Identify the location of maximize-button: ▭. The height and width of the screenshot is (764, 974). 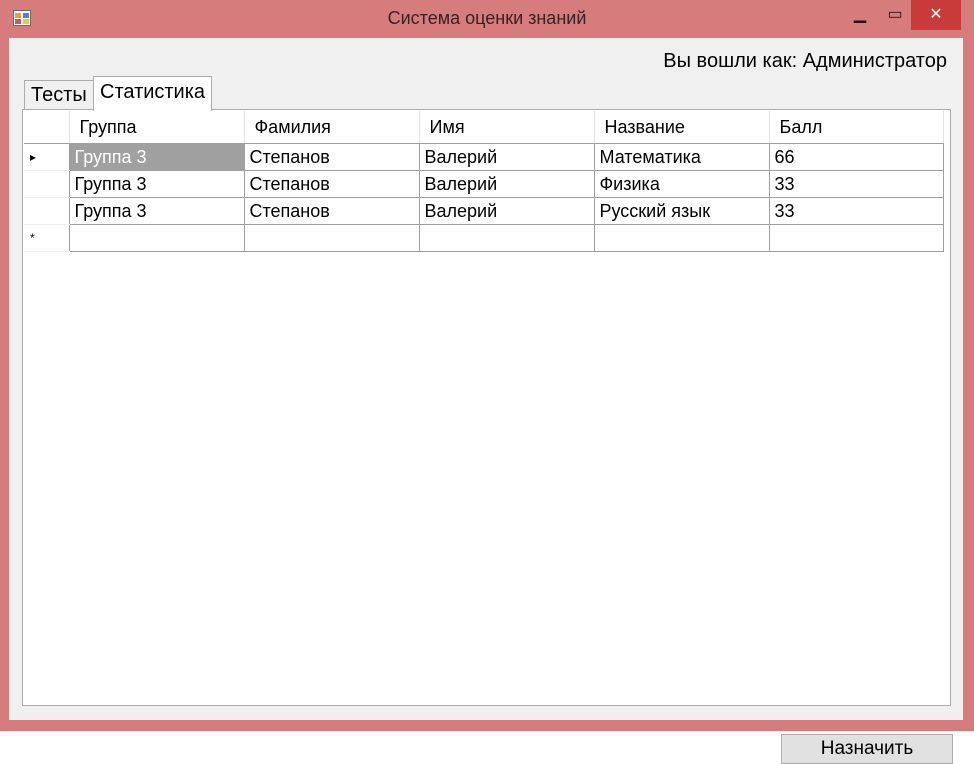
(895, 15).